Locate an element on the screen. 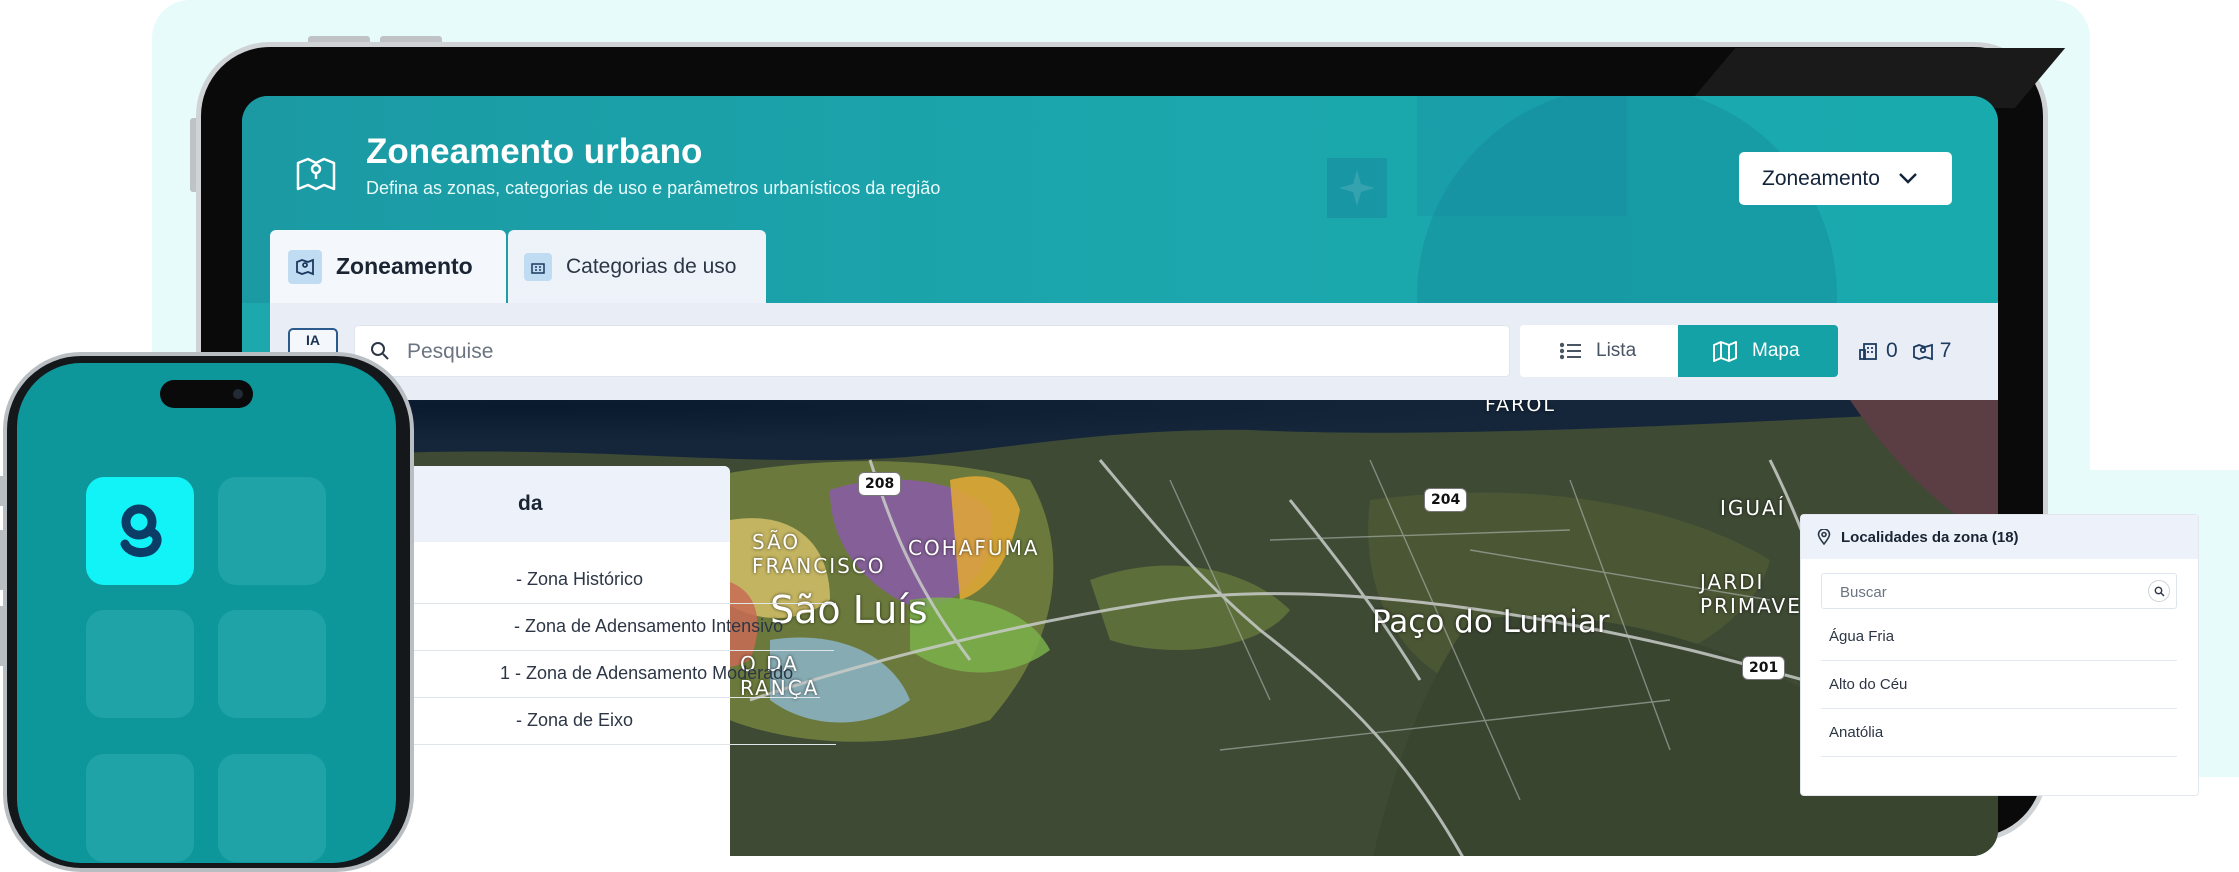  card-search-input is located at coordinates (1990, 592).